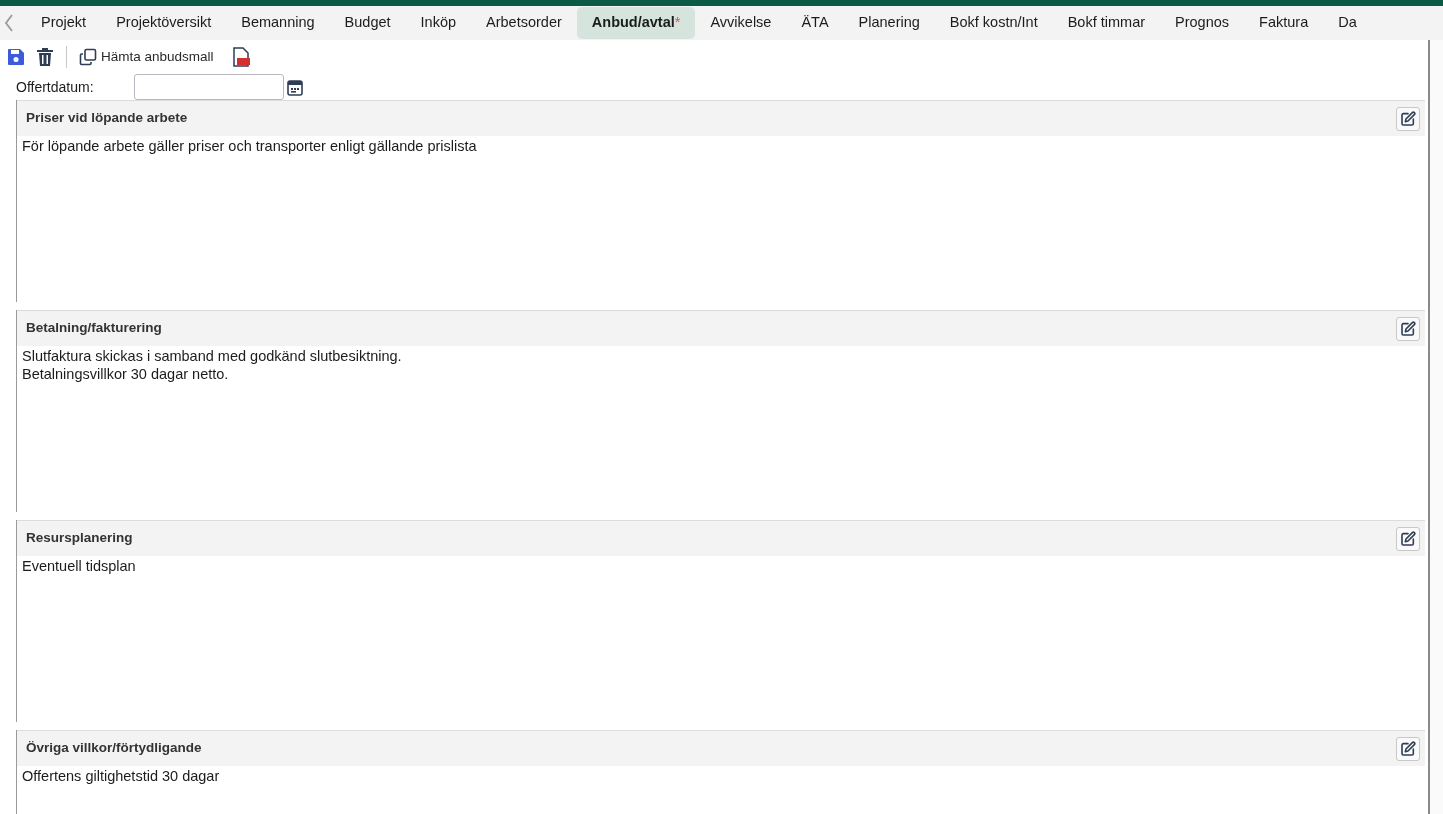 This screenshot has height=814, width=1443. Describe the element at coordinates (1435, 427) in the screenshot. I see `scrollbar` at that location.